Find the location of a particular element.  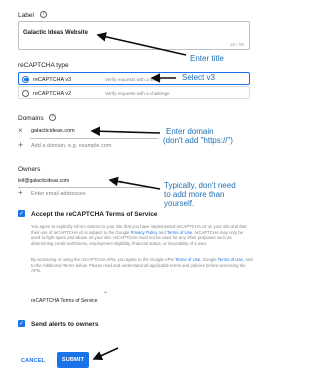

arrow-to-submit is located at coordinates (105, 354).